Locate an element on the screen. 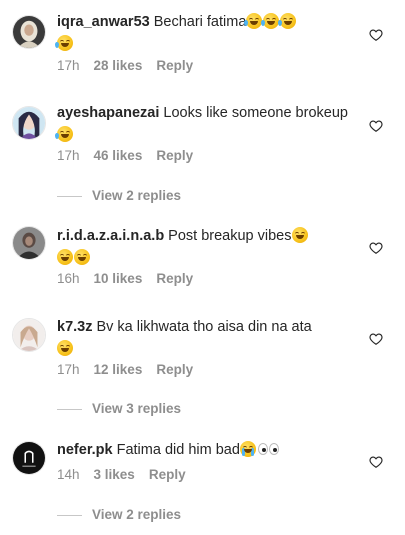 This screenshot has height=535, width=405. comment-username: iqra_anwar53 is located at coordinates (103, 22).